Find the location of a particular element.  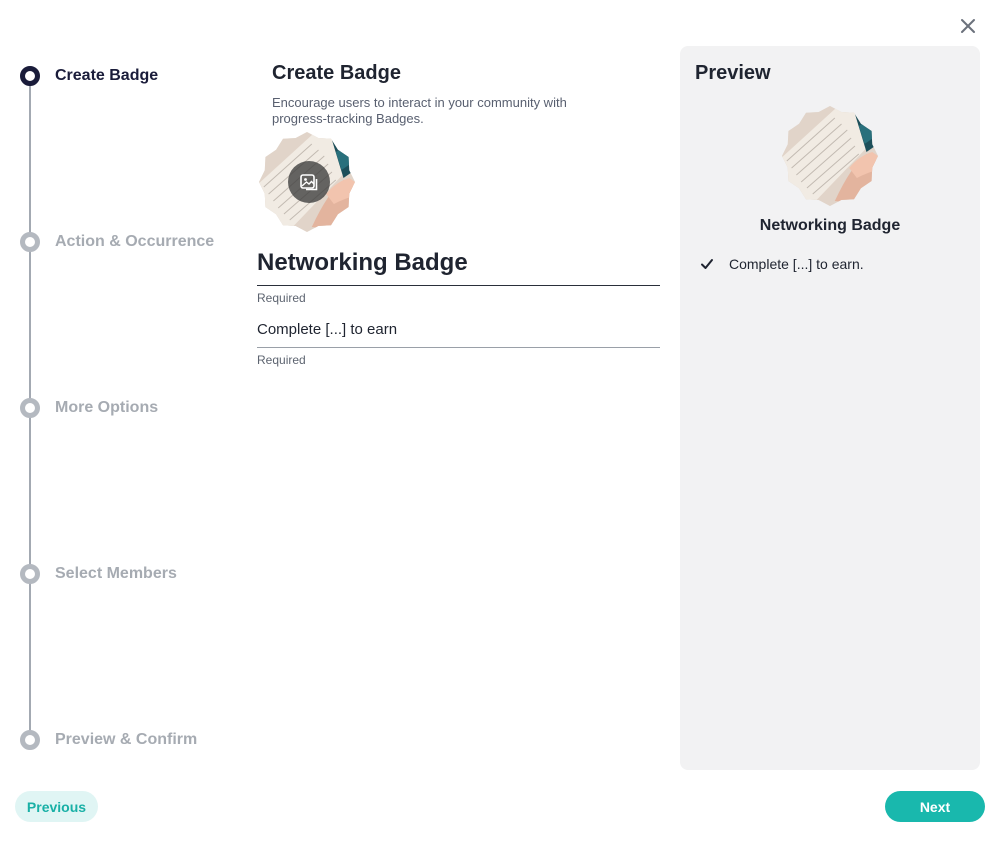

form-title: Create Badge is located at coordinates (336, 73).